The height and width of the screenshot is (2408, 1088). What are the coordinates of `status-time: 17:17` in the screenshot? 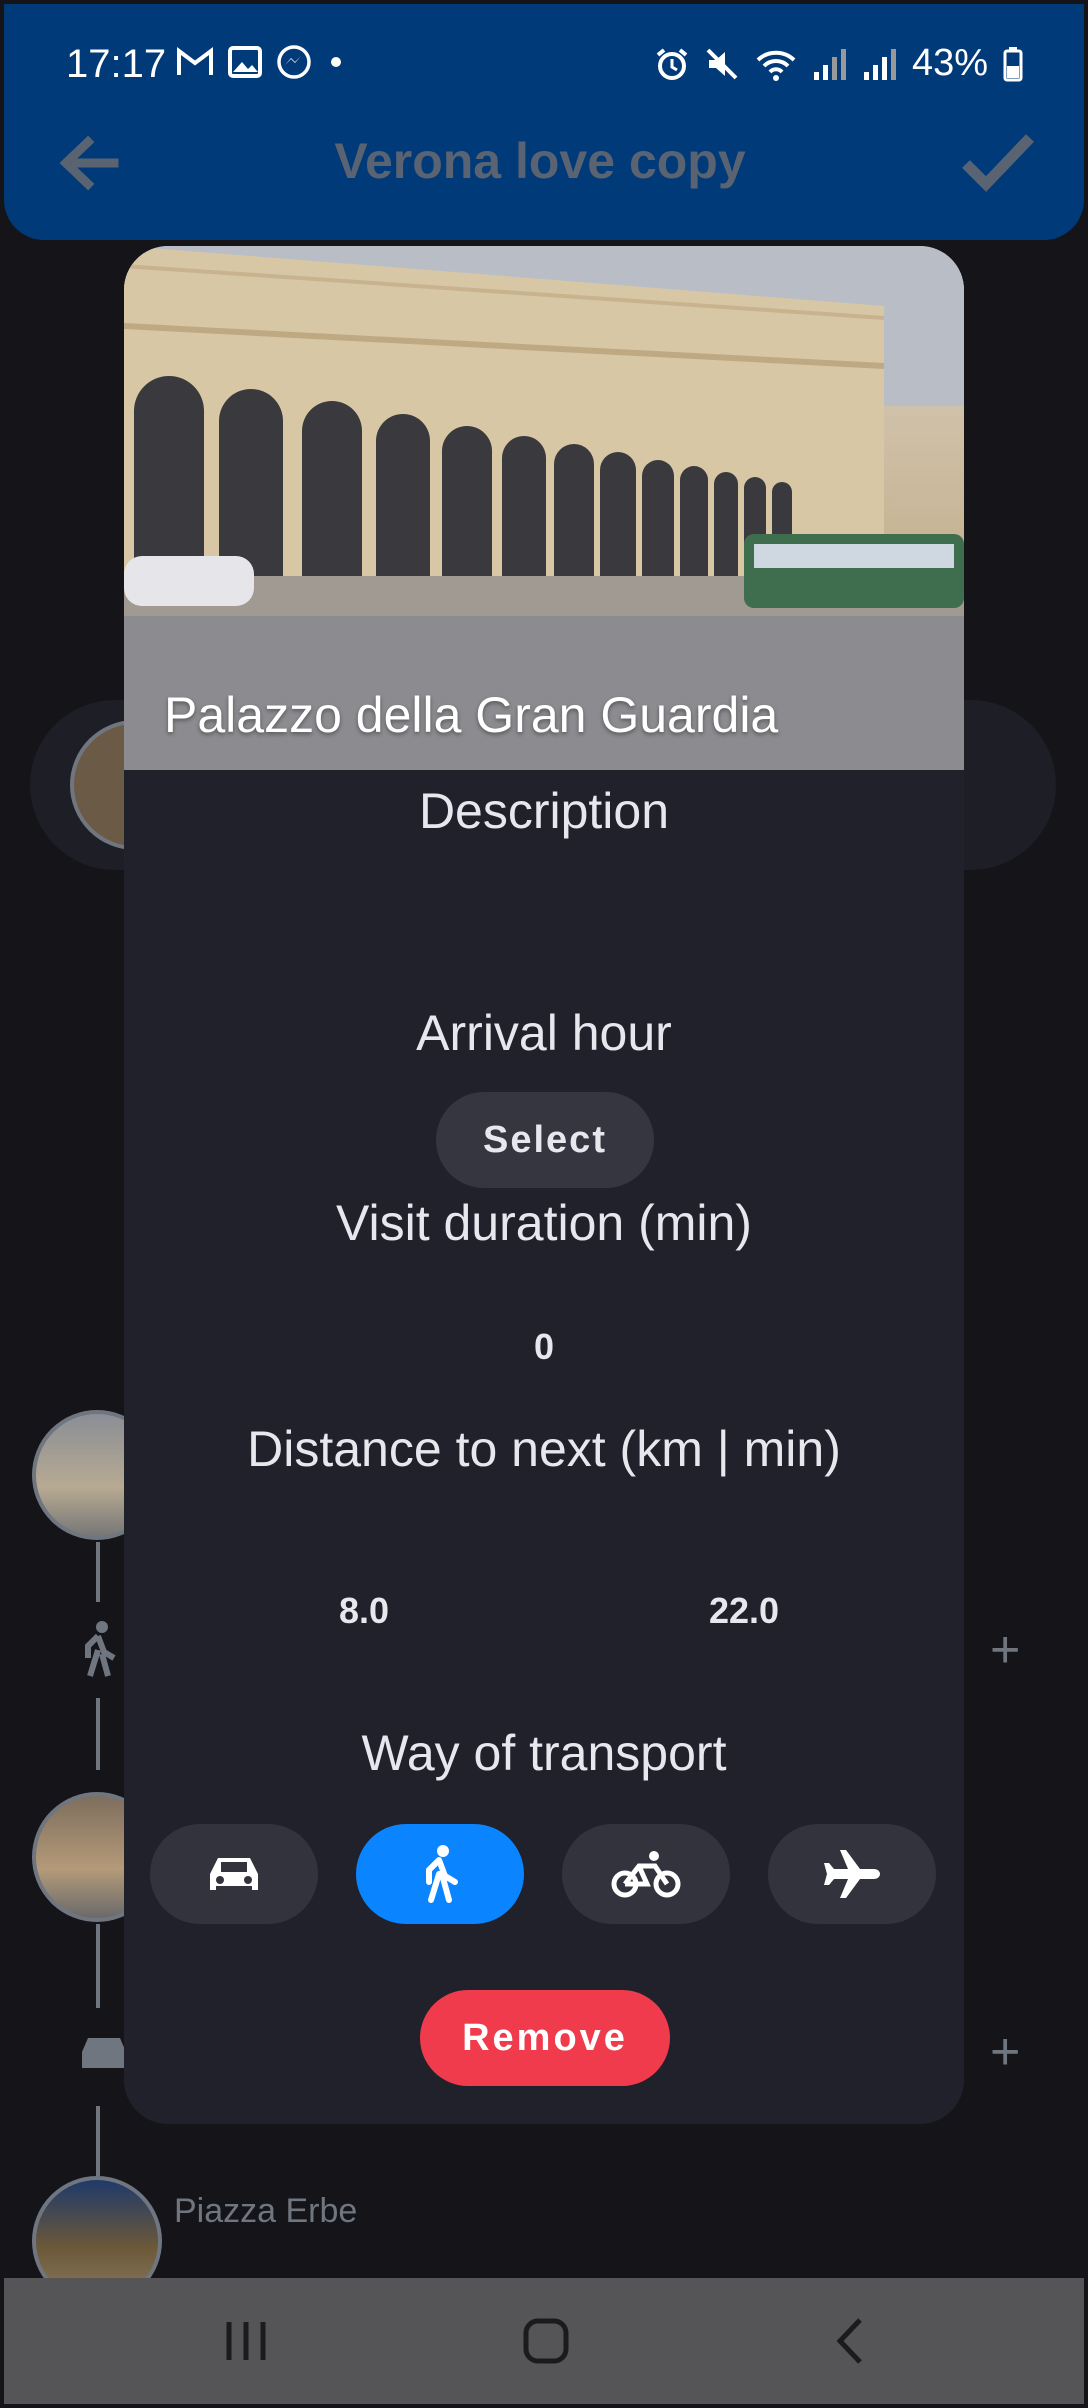 It's located at (116, 64).